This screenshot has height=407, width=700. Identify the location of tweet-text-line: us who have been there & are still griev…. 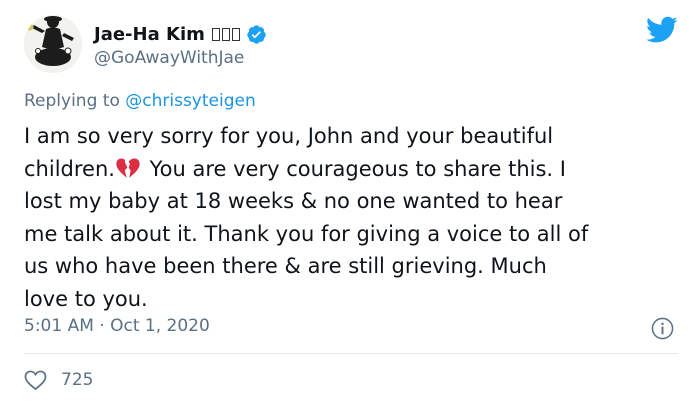
(285, 266).